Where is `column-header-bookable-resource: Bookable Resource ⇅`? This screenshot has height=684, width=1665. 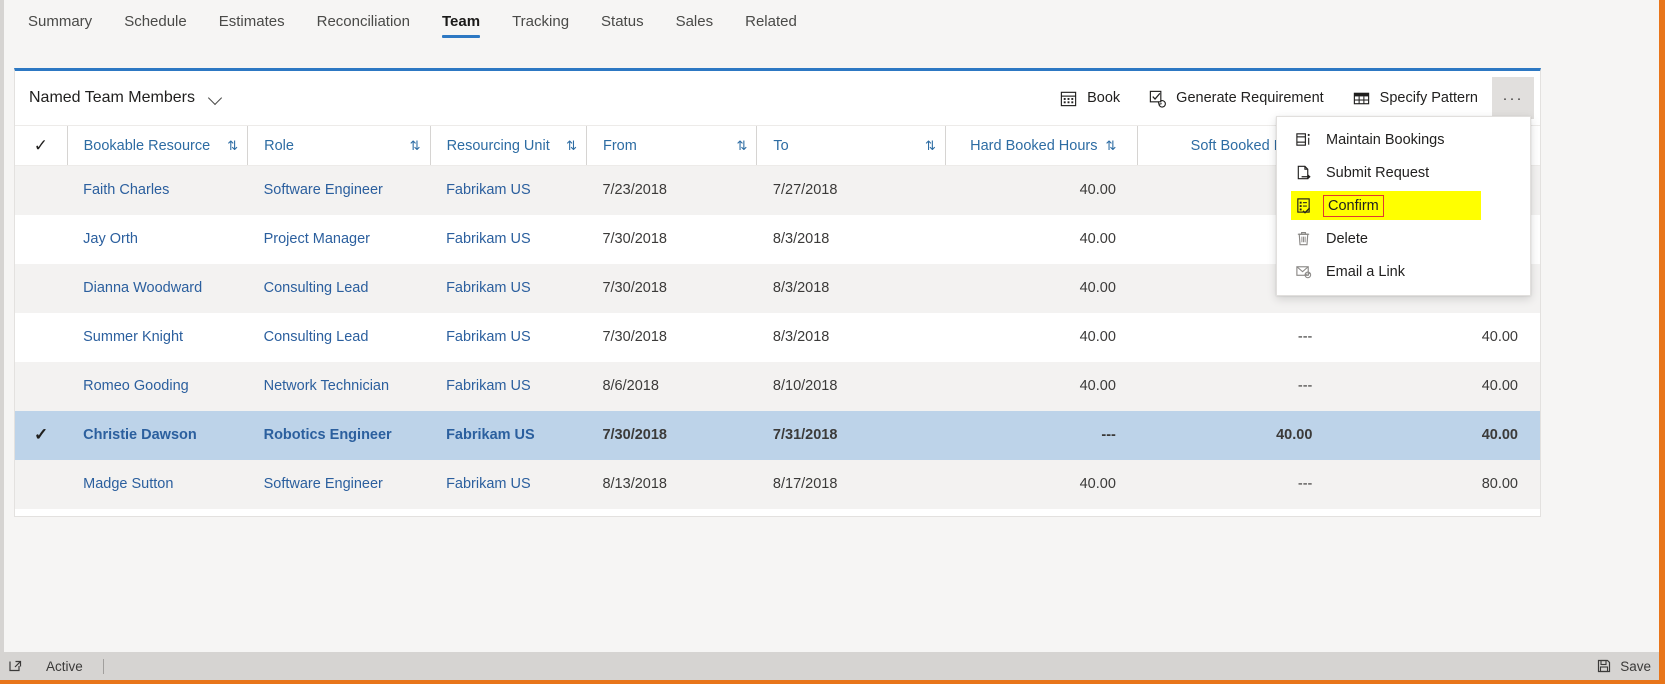
column-header-bookable-resource: Bookable Resource ⇅ is located at coordinates (157, 145).